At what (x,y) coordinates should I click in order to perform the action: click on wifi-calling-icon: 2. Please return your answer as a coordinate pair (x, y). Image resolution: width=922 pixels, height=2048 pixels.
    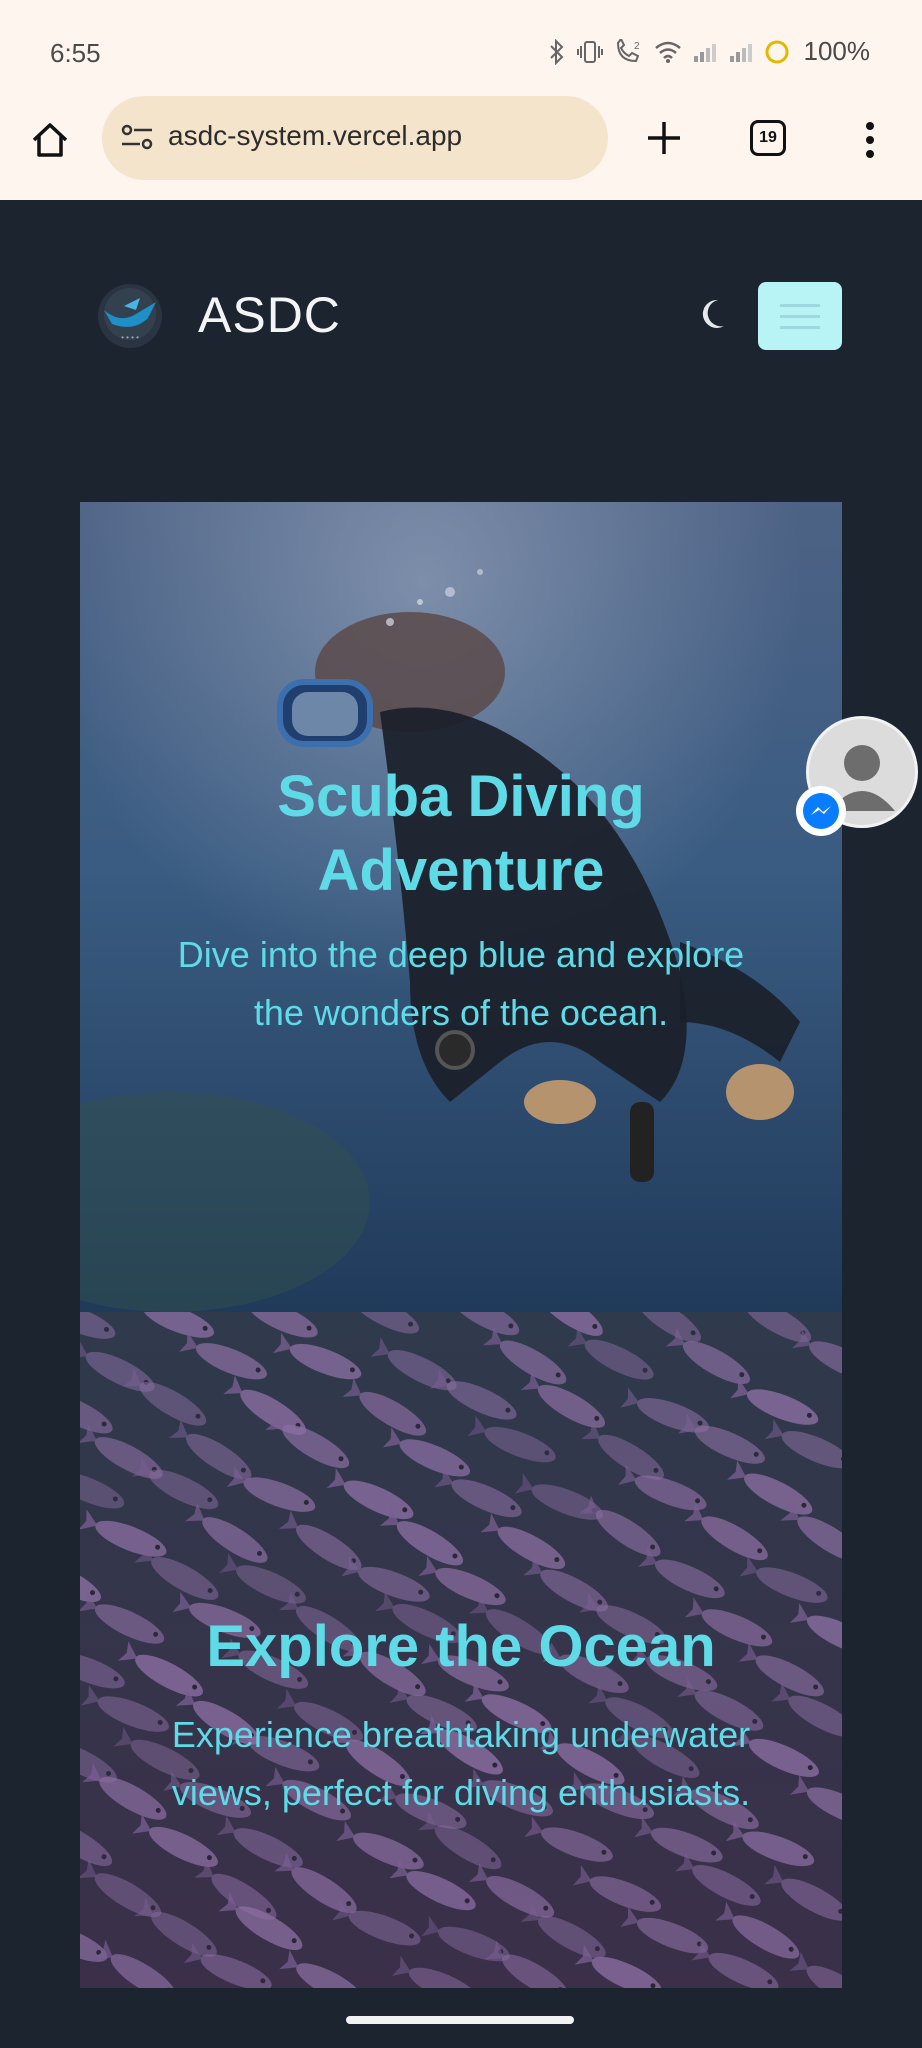
    Looking at the image, I should click on (629, 51).